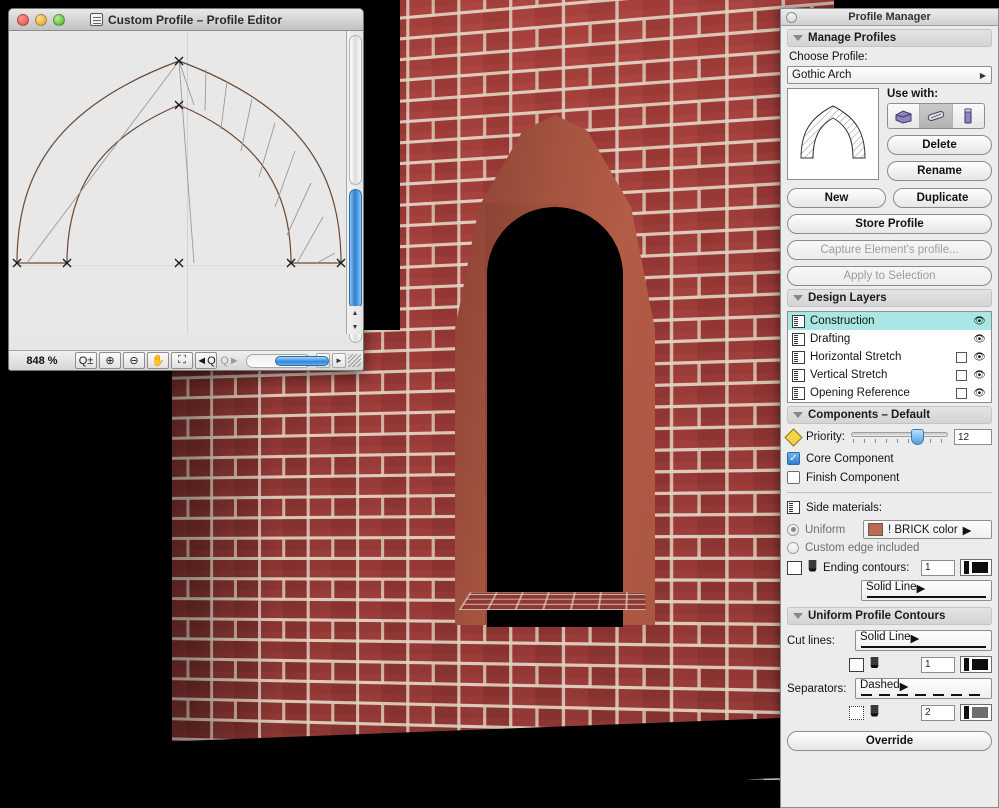 The width and height of the screenshot is (999, 808). What do you see at coordinates (355, 327) in the screenshot?
I see `scroll-down-icon: ▼` at bounding box center [355, 327].